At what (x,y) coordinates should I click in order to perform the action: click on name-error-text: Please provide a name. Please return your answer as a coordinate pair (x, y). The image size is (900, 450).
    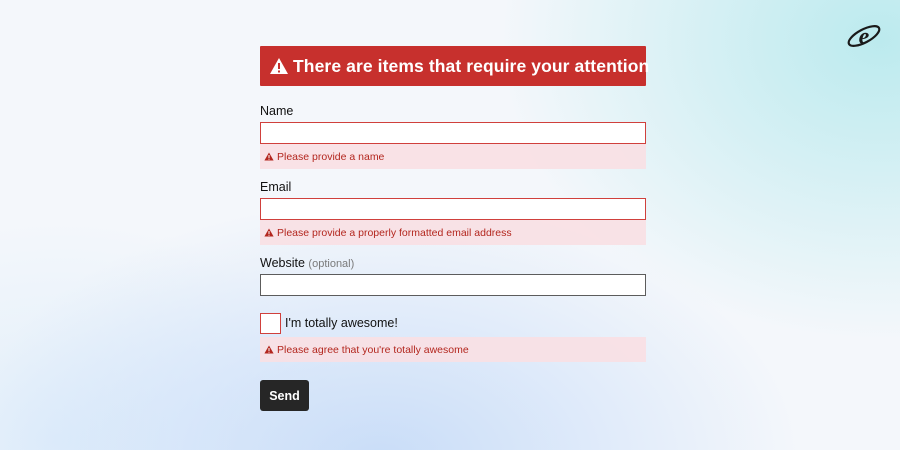
    Looking at the image, I should click on (331, 156).